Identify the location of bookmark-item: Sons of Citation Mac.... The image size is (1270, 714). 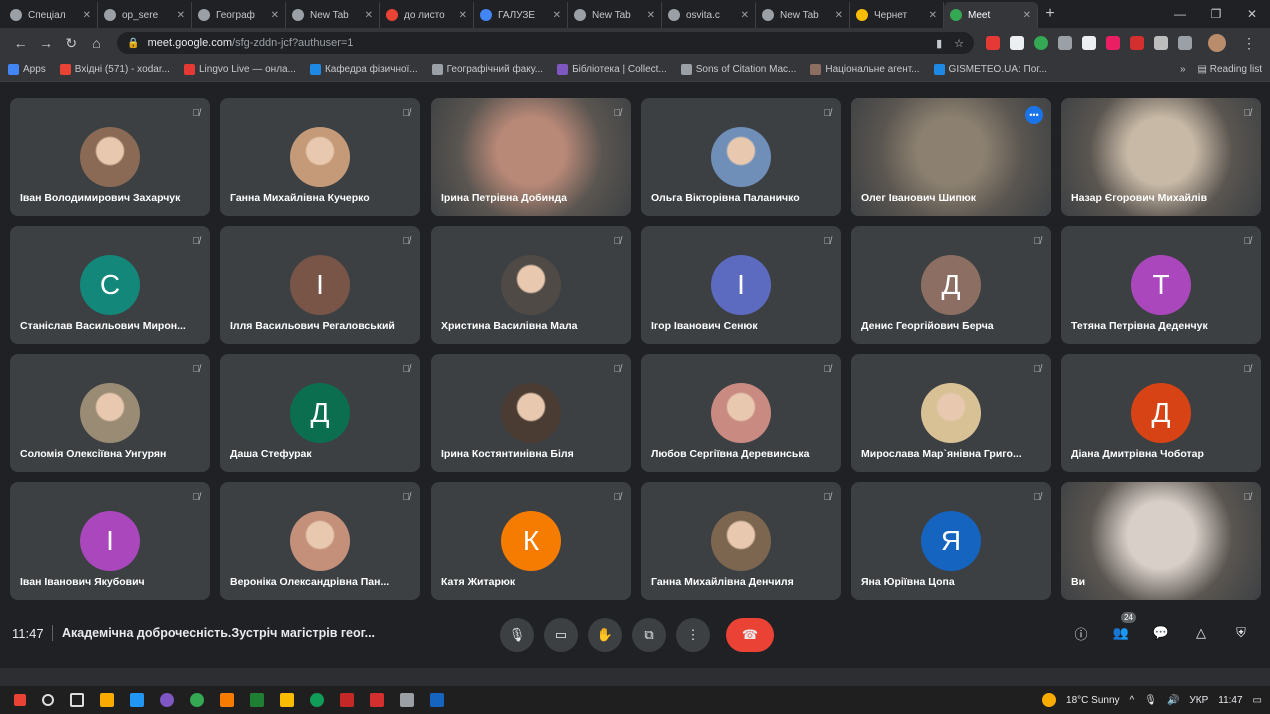
(738, 69).